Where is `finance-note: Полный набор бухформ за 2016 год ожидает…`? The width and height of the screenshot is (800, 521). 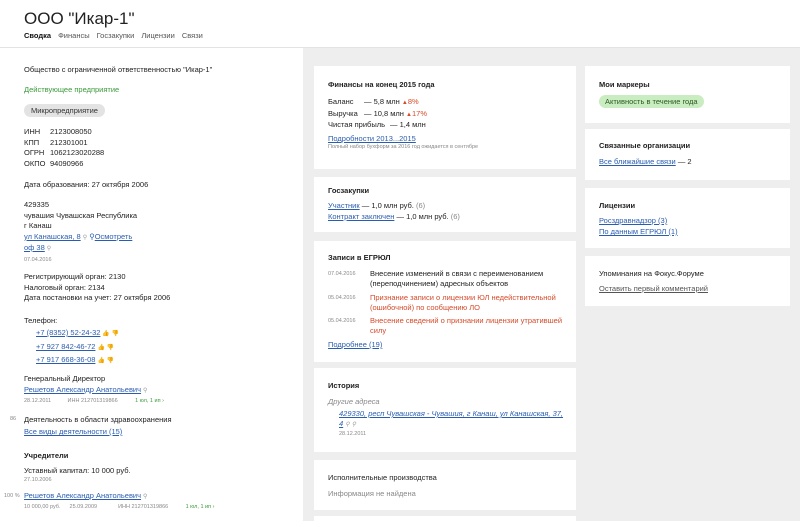 finance-note: Полный набор бухформ за 2016 год ожидает… is located at coordinates (403, 147).